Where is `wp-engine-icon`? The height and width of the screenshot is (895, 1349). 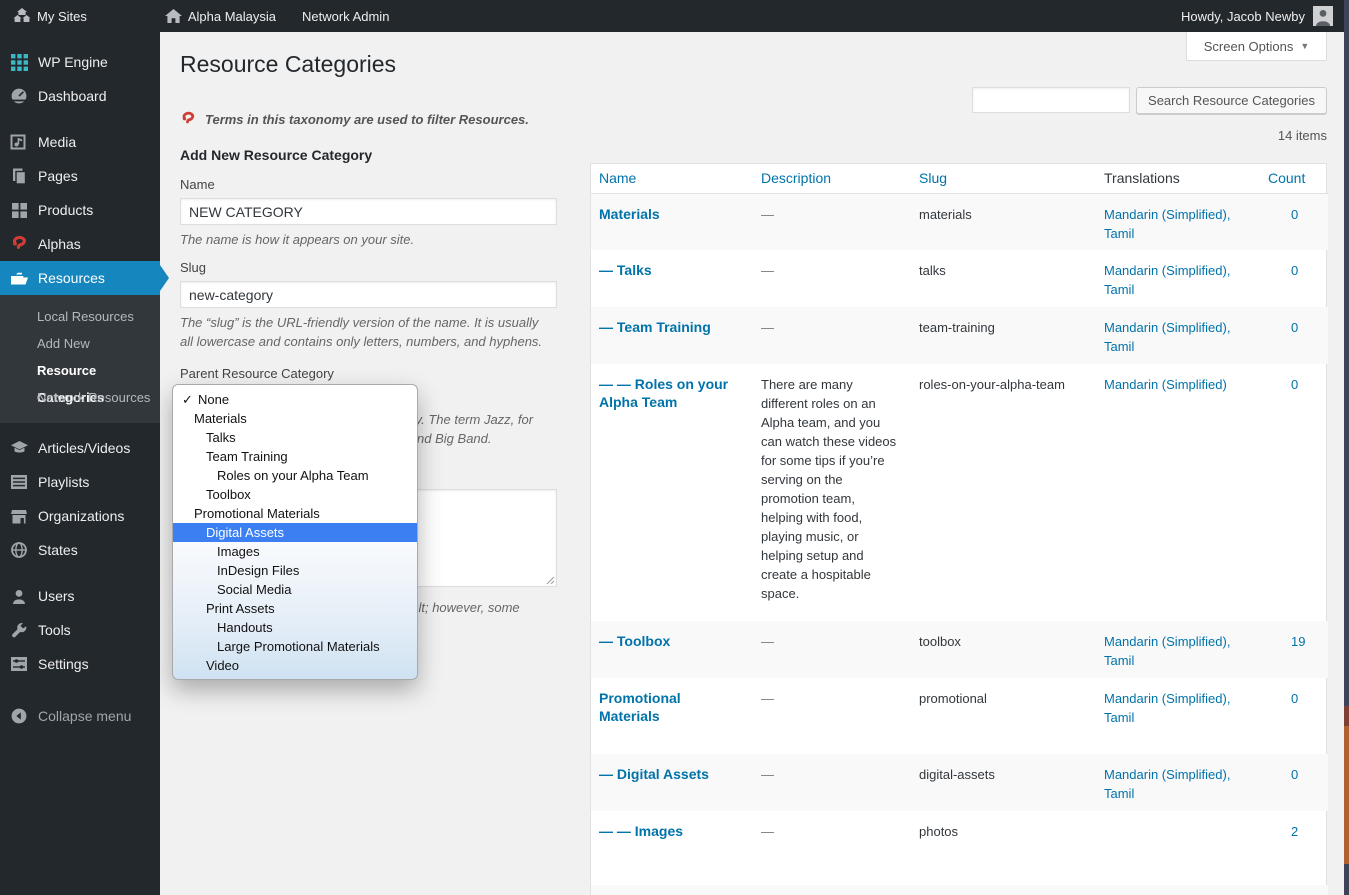
wp-engine-icon is located at coordinates (19, 62).